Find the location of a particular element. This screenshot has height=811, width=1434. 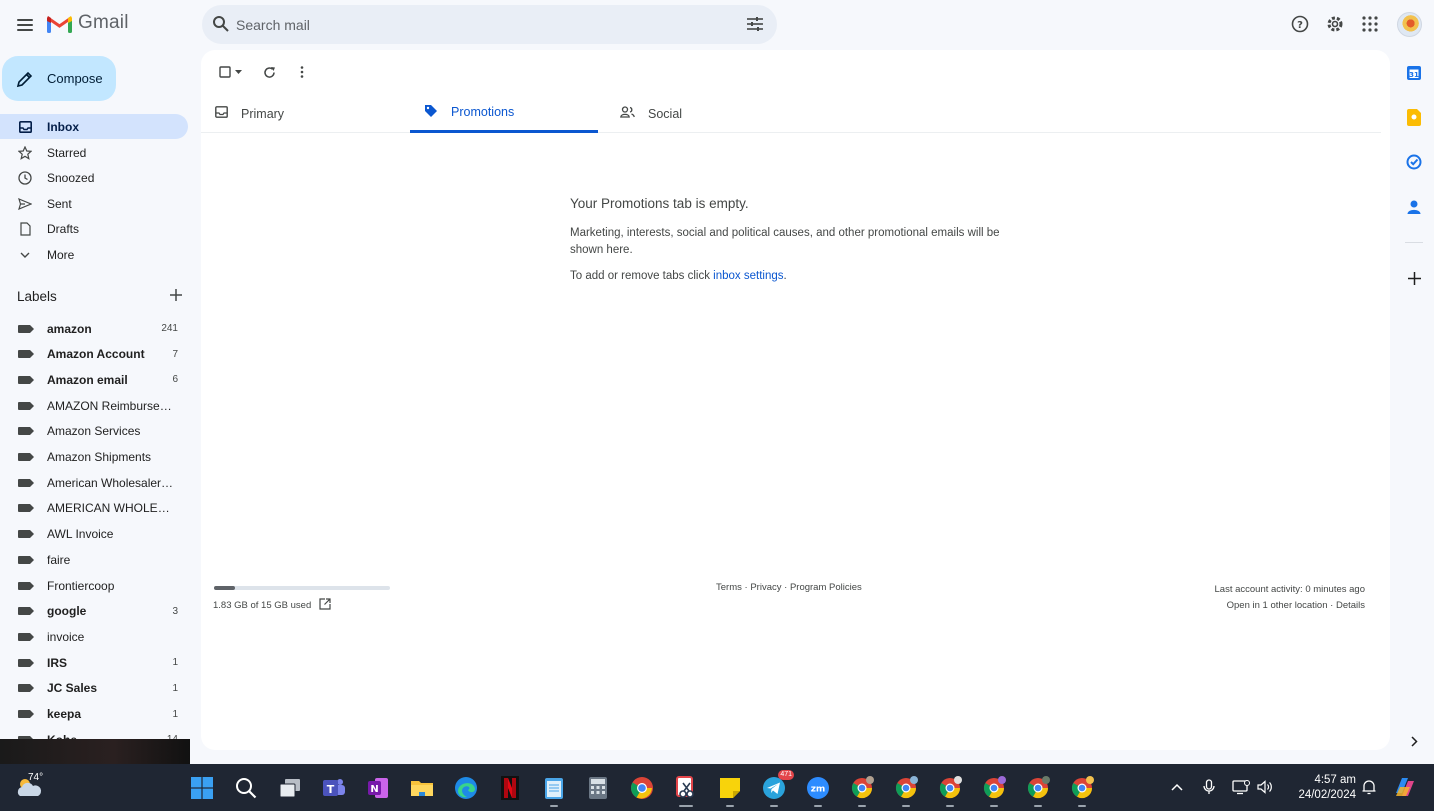

settings-gear-icon is located at coordinates (1335, 24).